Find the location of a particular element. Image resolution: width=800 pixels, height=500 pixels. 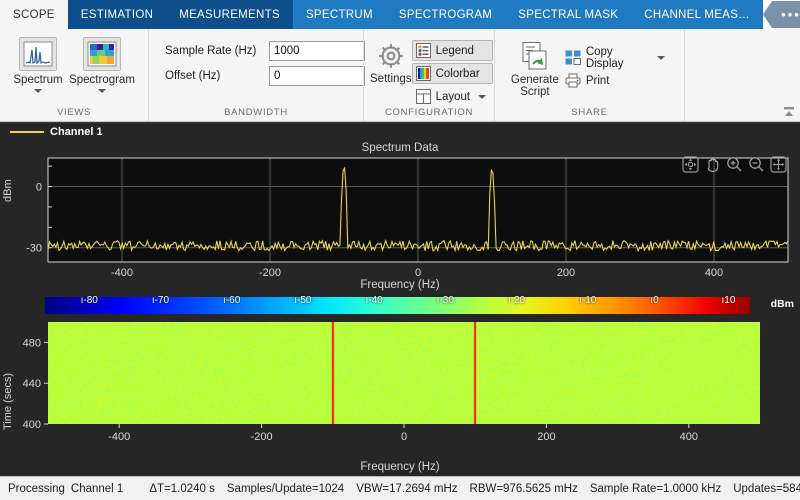

legend-channel-label: Channel 1 is located at coordinates (76, 131).